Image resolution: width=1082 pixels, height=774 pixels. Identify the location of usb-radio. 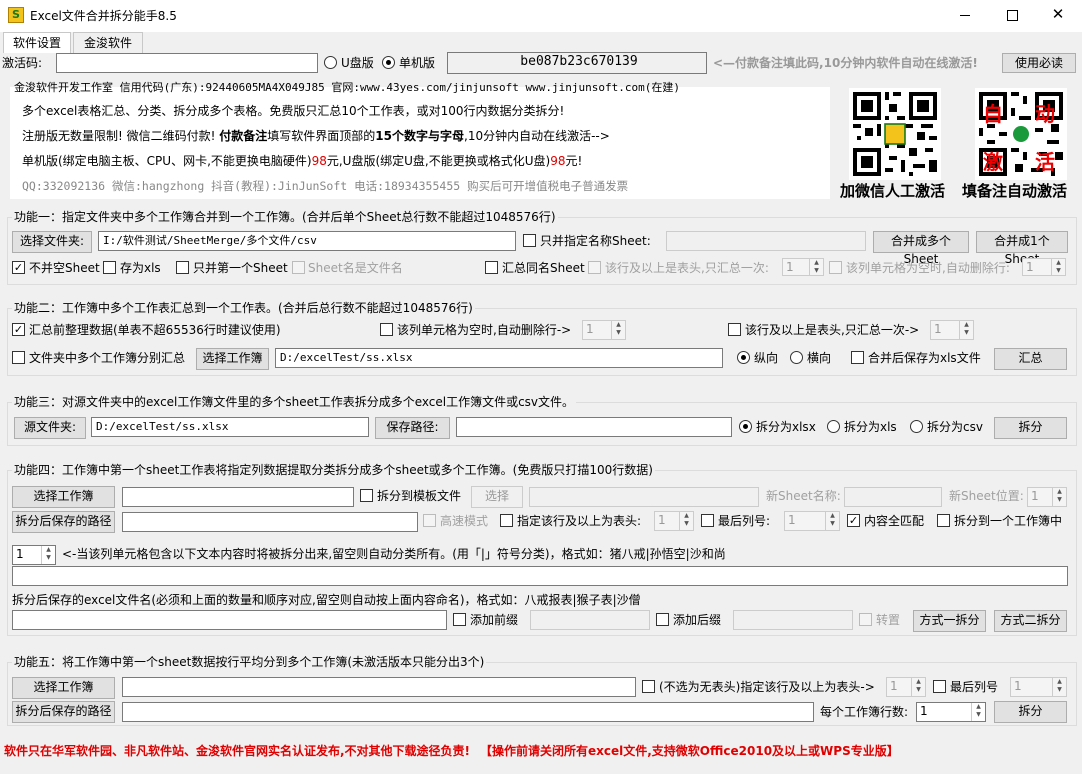
(330, 62).